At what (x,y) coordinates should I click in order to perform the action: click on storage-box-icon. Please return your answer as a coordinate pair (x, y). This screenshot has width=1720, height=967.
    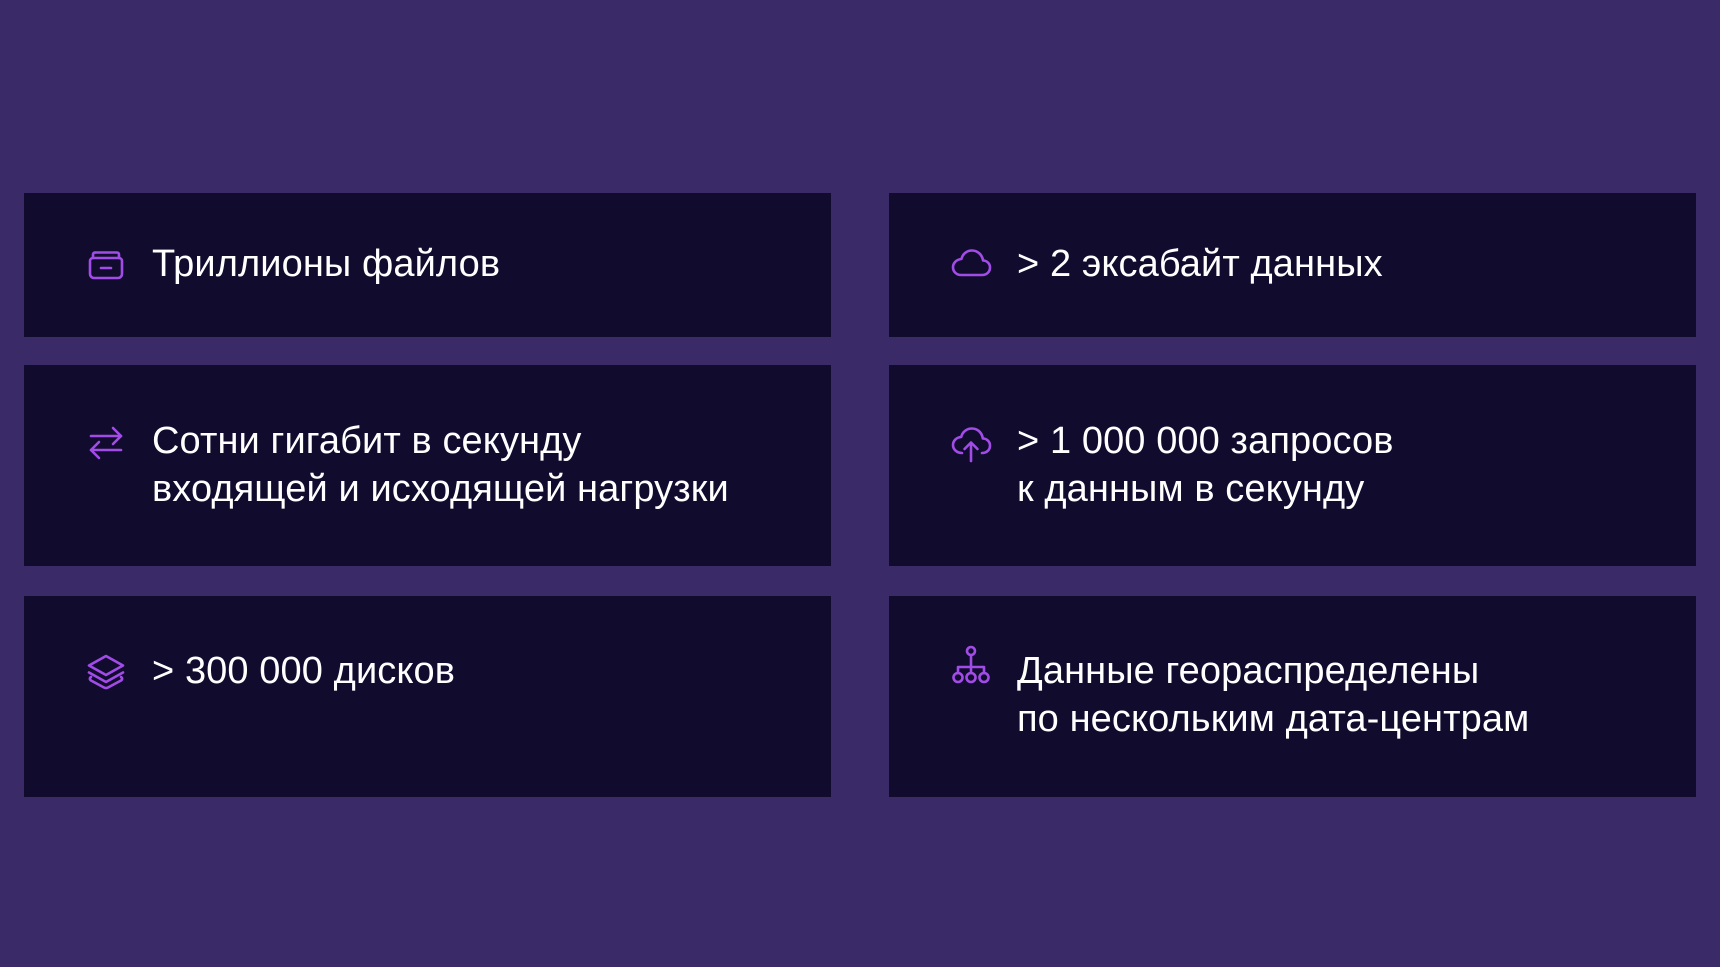
    Looking at the image, I should click on (106, 263).